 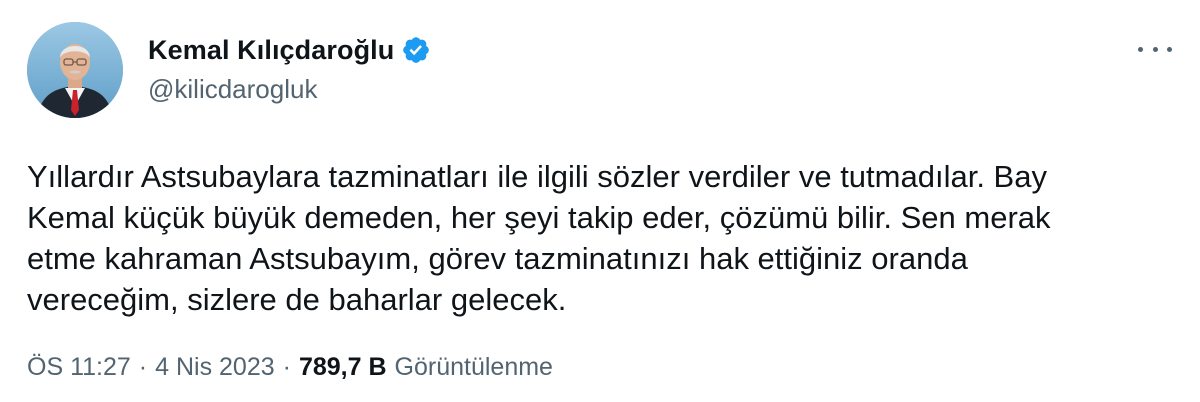 I want to click on author-handle: @kilicdarogluk, so click(x=232, y=89).